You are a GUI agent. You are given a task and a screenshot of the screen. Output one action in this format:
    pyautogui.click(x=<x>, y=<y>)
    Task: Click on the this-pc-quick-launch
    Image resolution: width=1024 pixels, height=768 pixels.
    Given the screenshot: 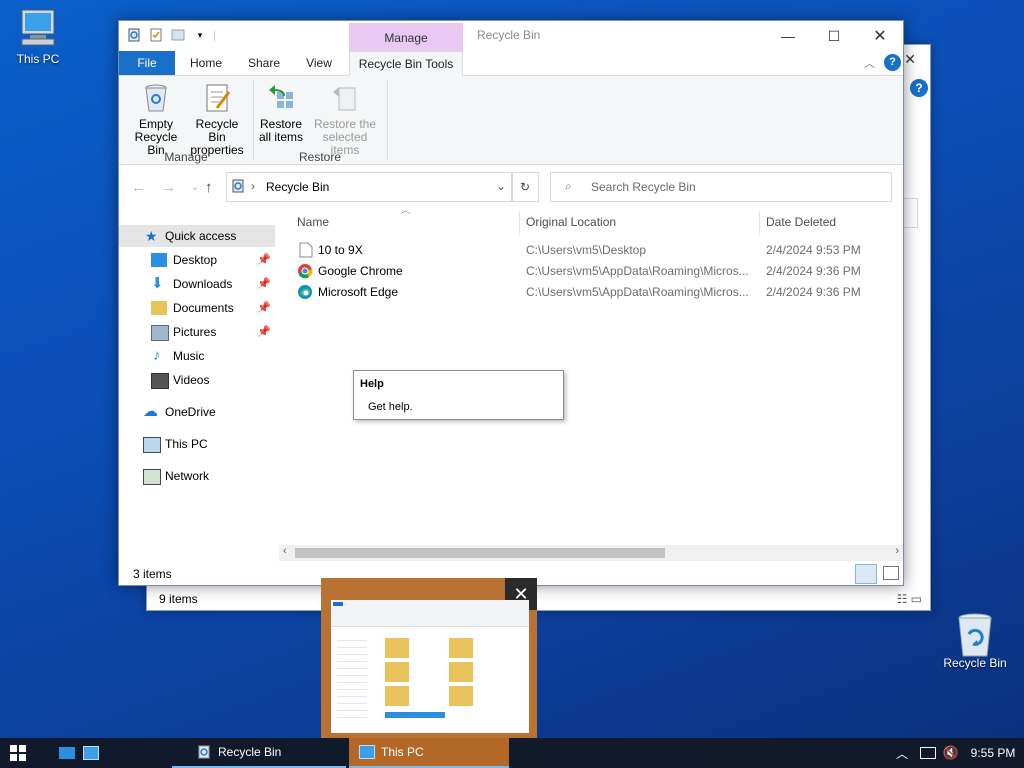 What is the action you would take?
    pyautogui.click(x=91, y=753)
    